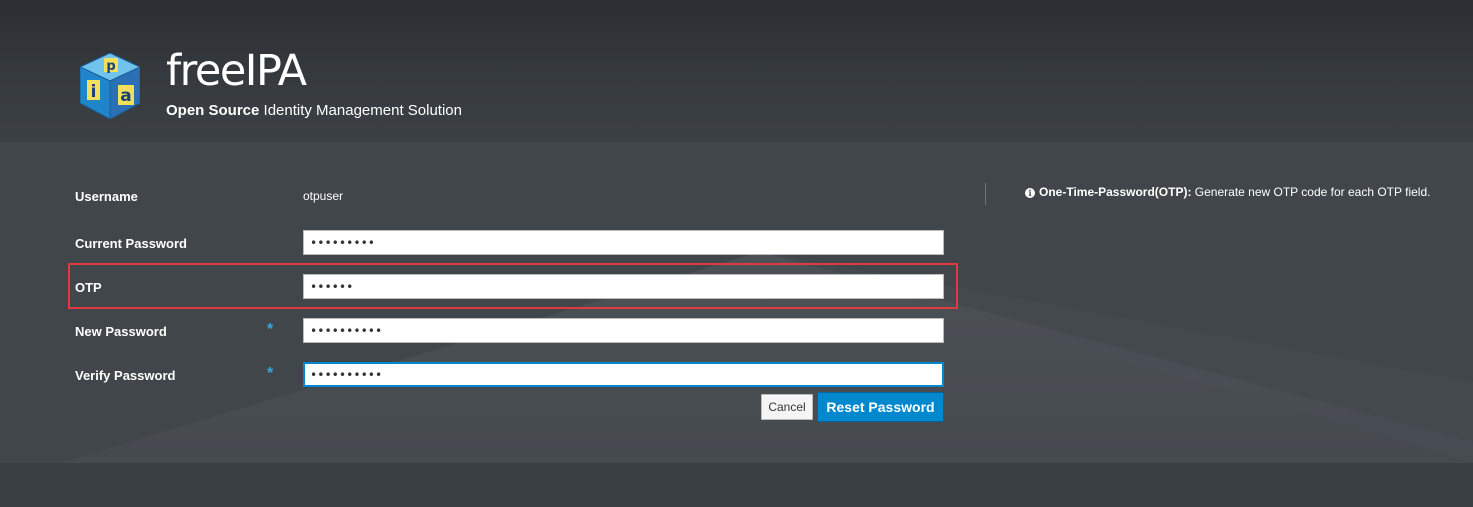 This screenshot has height=507, width=1473. What do you see at coordinates (110, 86) in the screenshot?
I see `freeipa-logo-icon: p i a` at bounding box center [110, 86].